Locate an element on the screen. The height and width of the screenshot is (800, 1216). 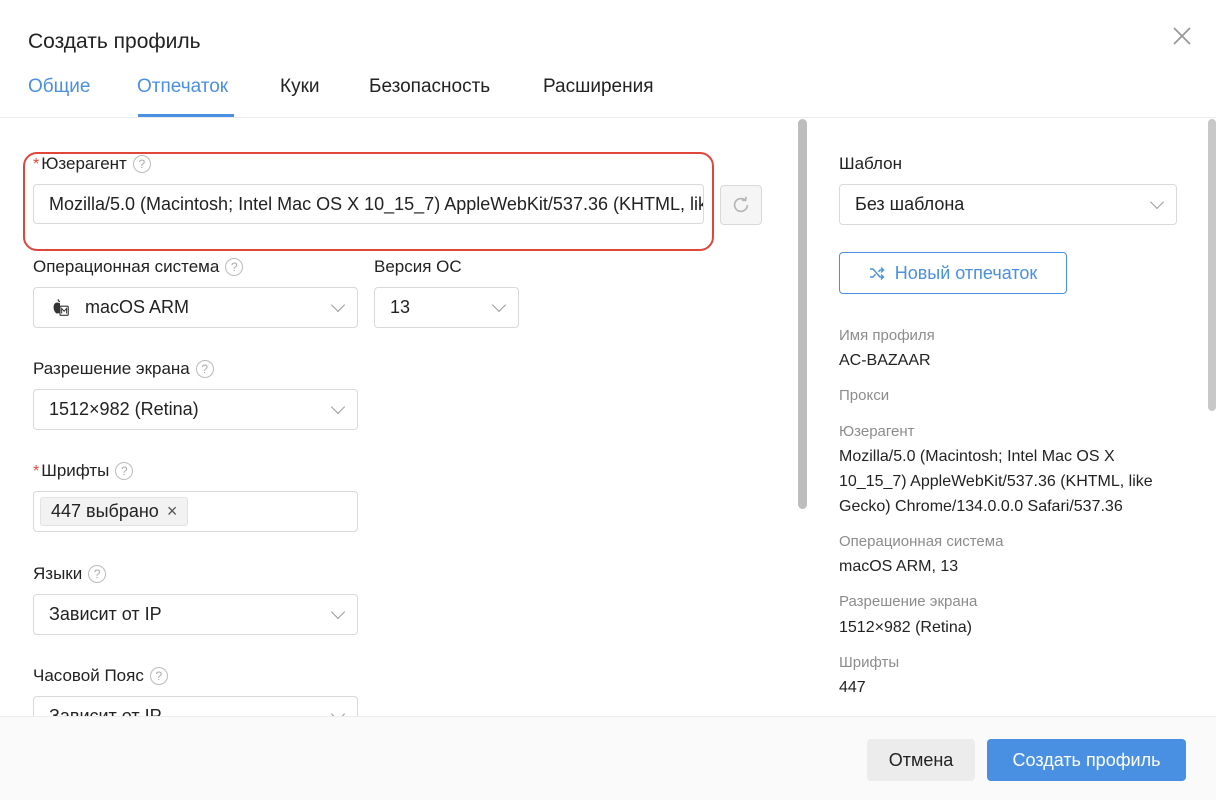
shuffle-icon is located at coordinates (877, 273).